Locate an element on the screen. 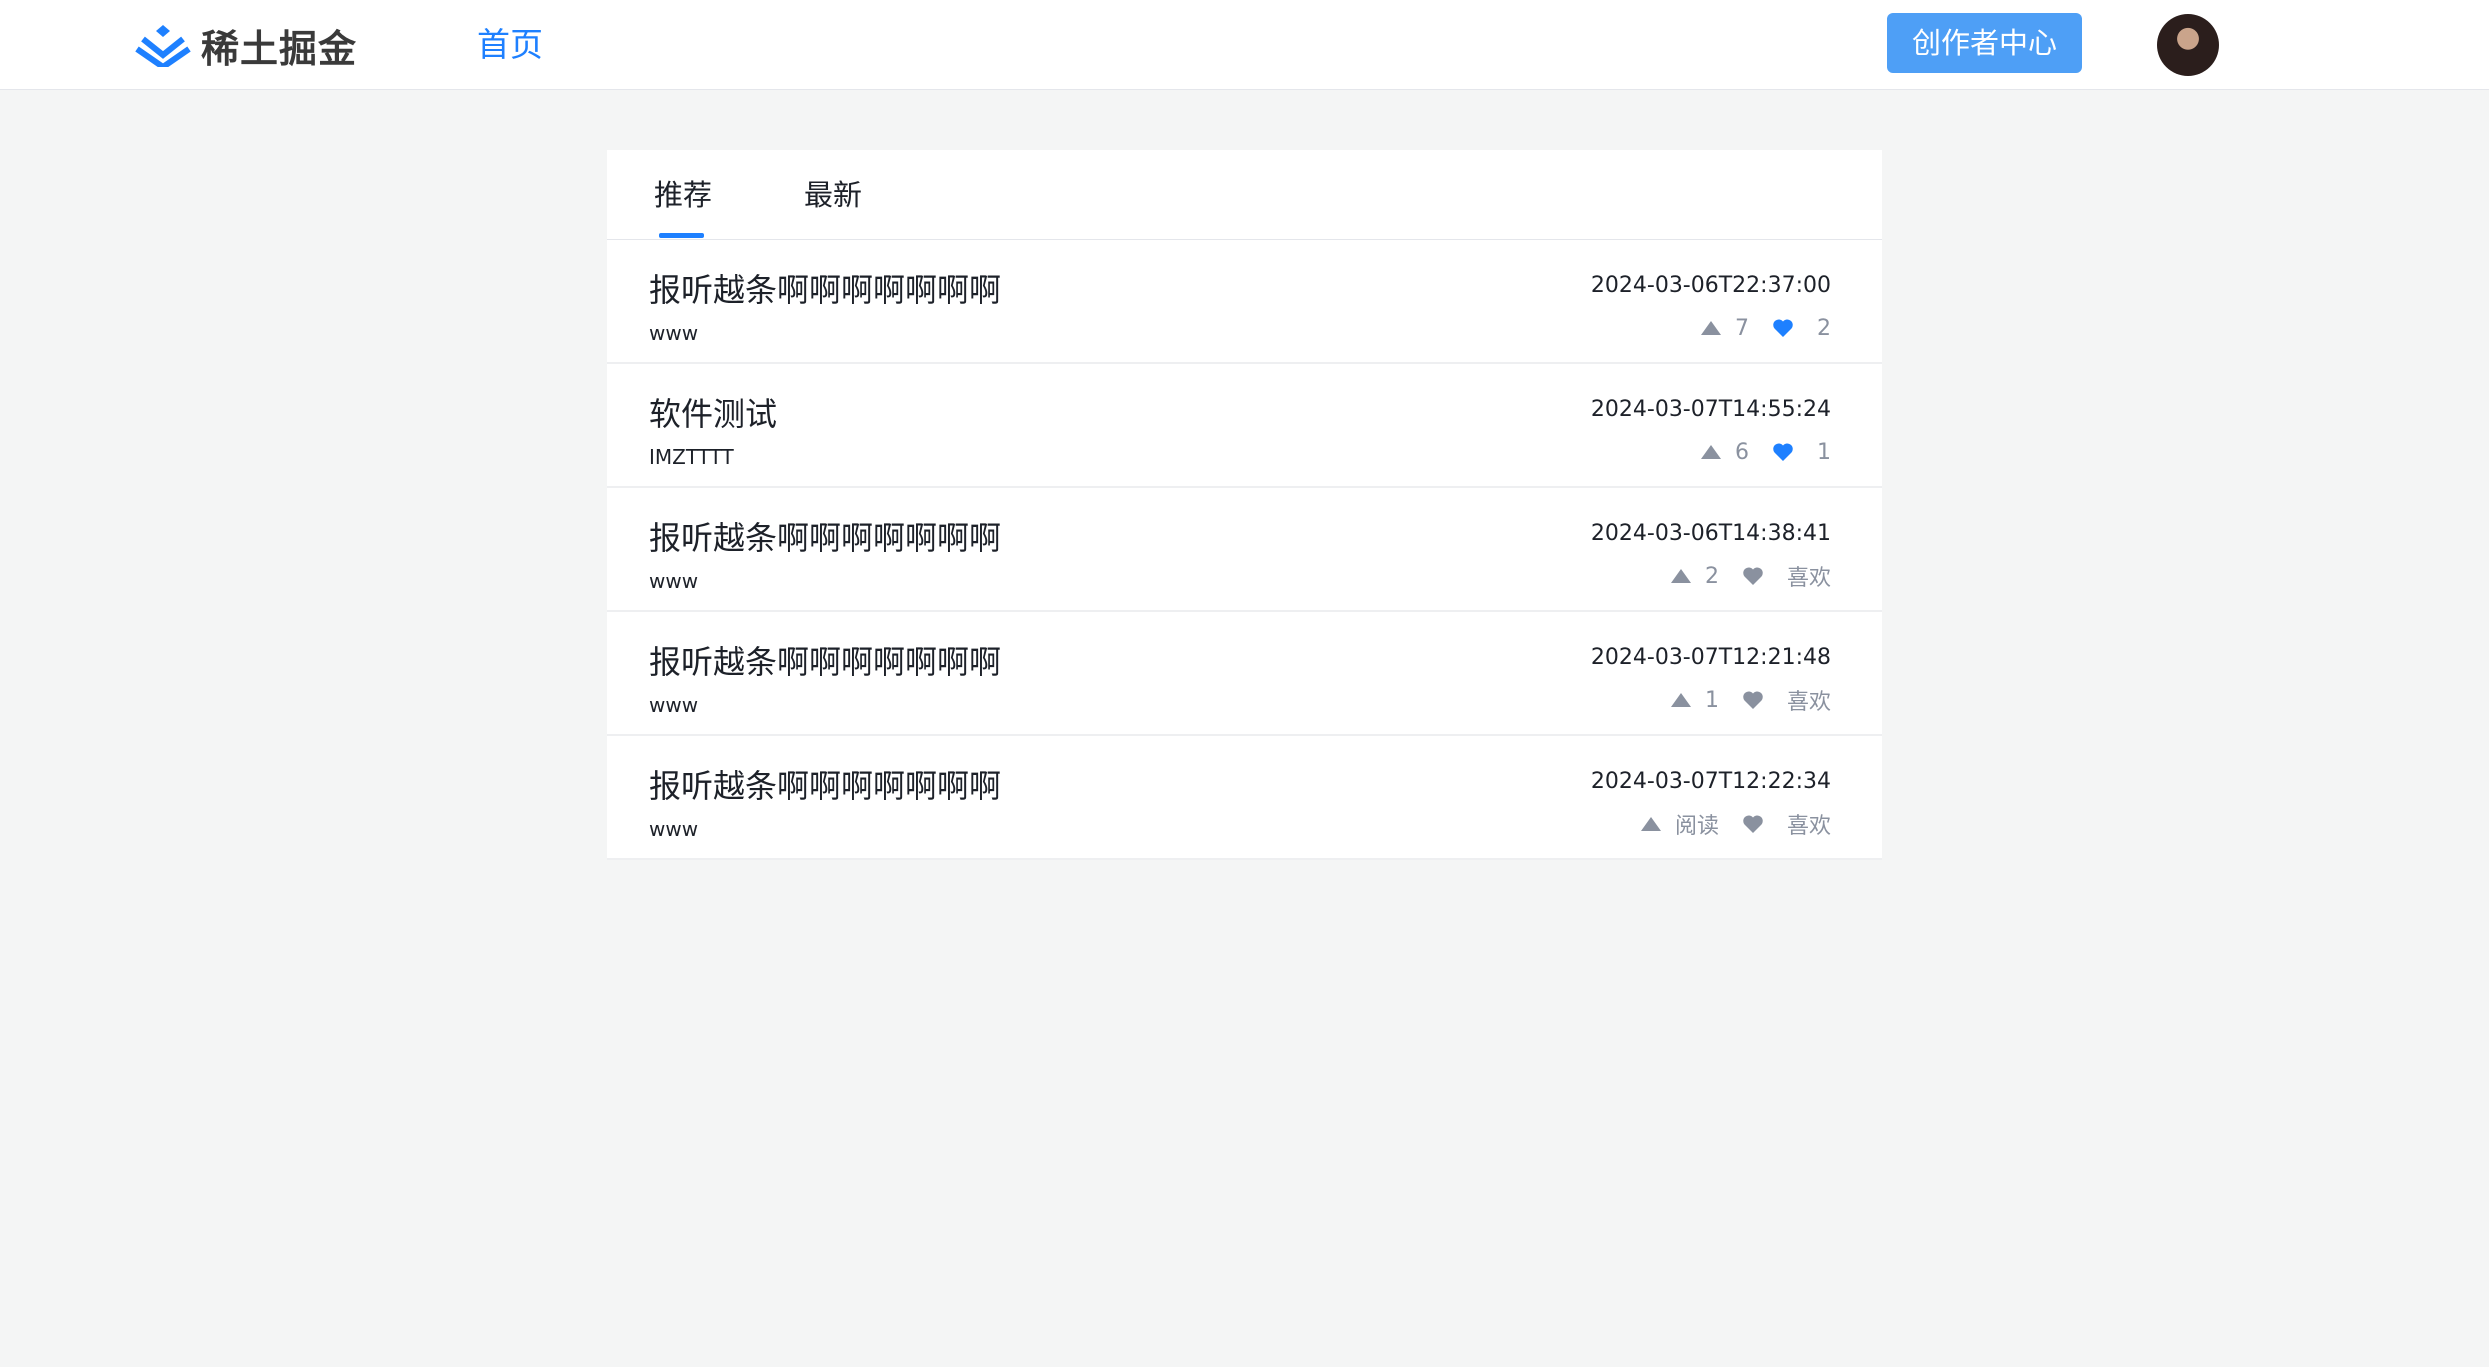 Image resolution: width=2489 pixels, height=1367 pixels. article-stats: 72 is located at coordinates (1765, 328).